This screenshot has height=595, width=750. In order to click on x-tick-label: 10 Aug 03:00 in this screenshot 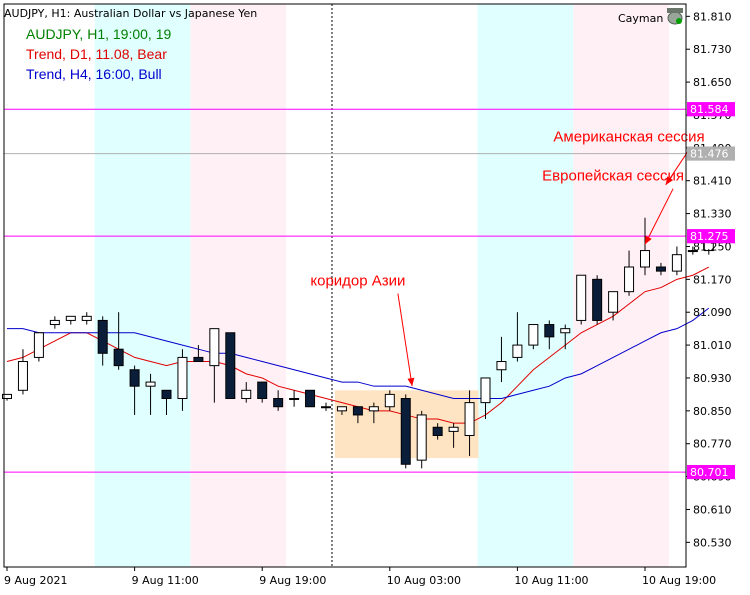, I will do `click(424, 580)`.